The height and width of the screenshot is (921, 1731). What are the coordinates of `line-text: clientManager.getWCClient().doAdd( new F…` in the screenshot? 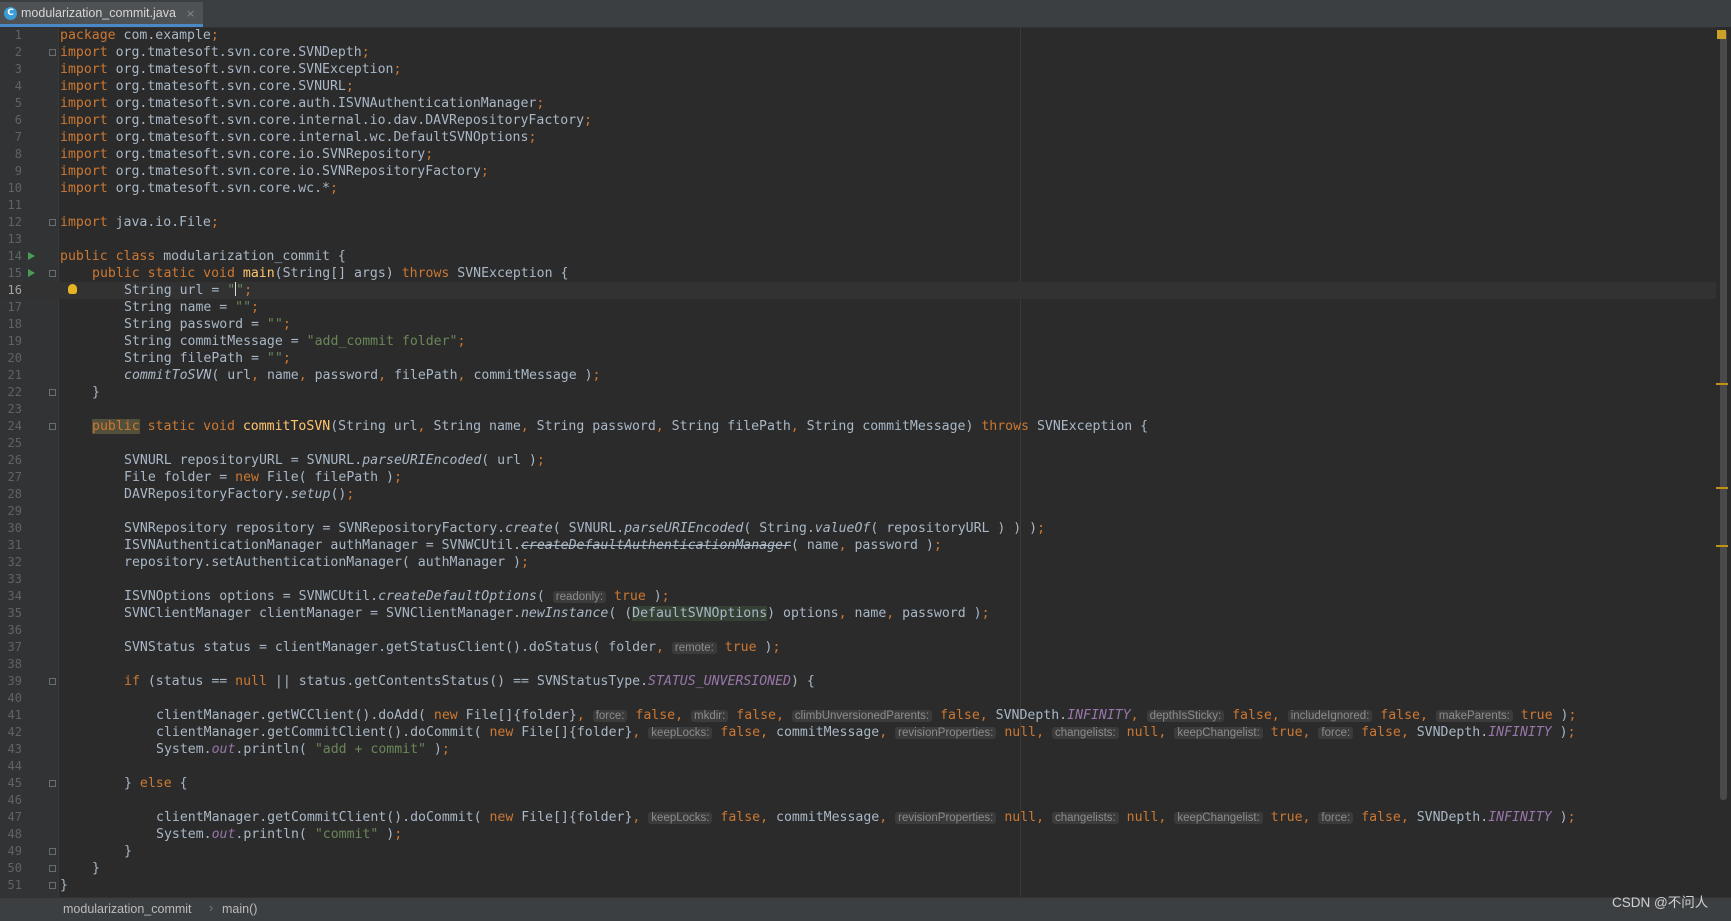 It's located at (866, 715).